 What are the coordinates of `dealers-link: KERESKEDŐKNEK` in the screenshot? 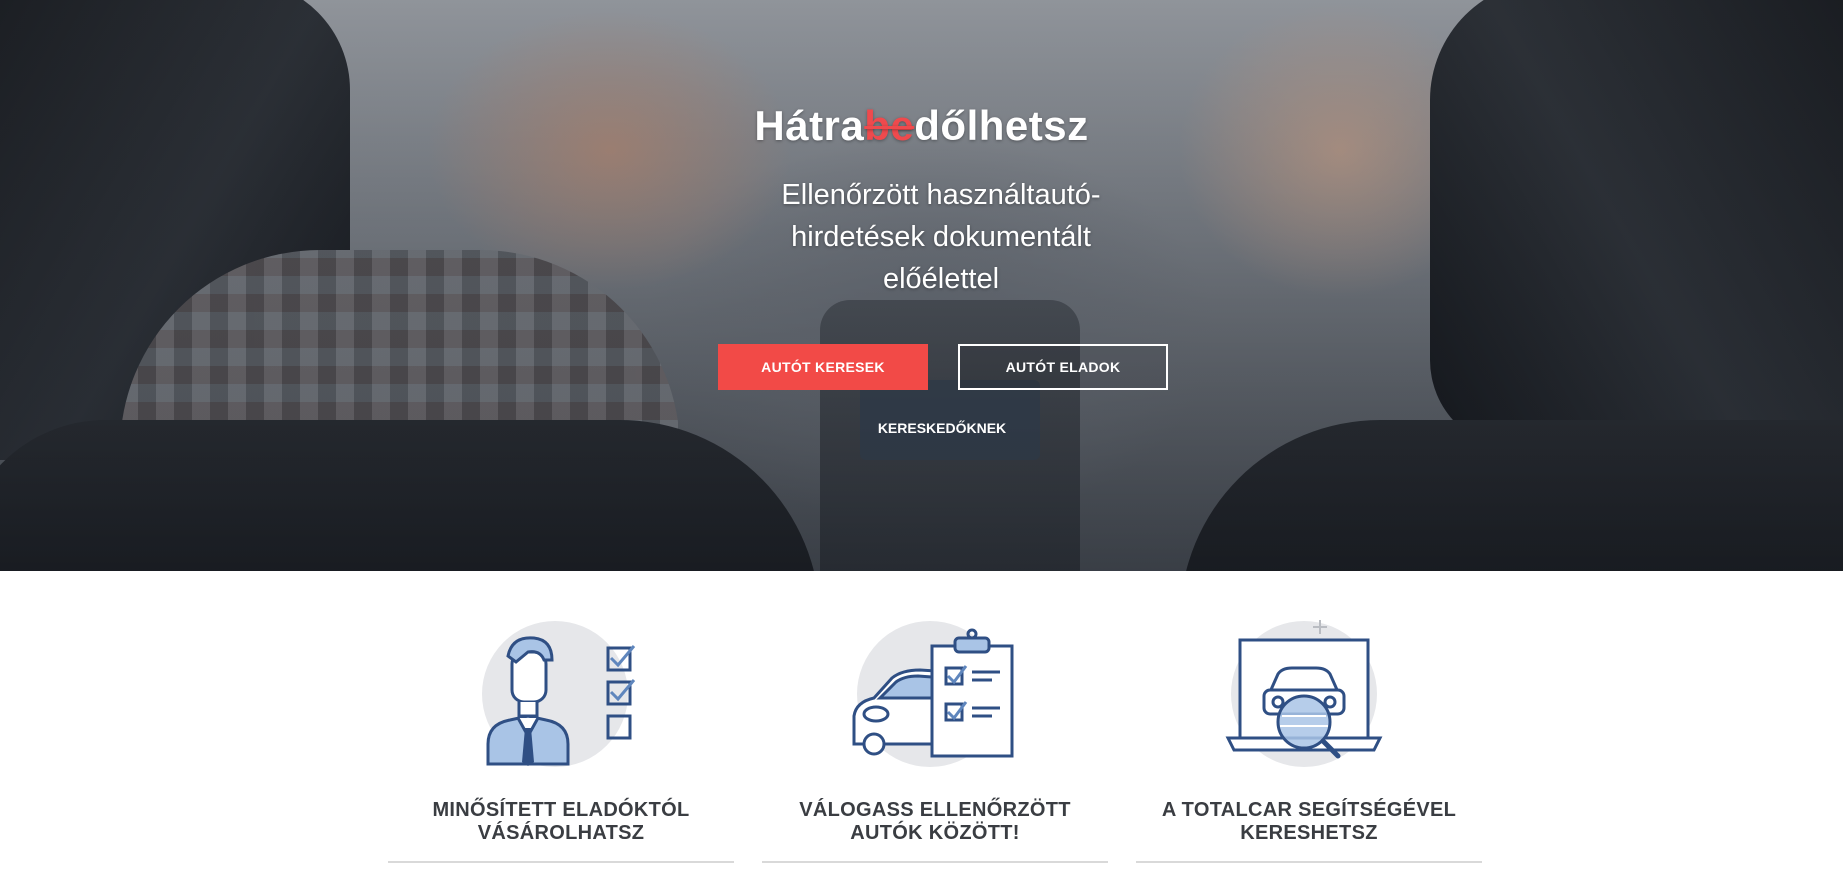 It's located at (942, 428).